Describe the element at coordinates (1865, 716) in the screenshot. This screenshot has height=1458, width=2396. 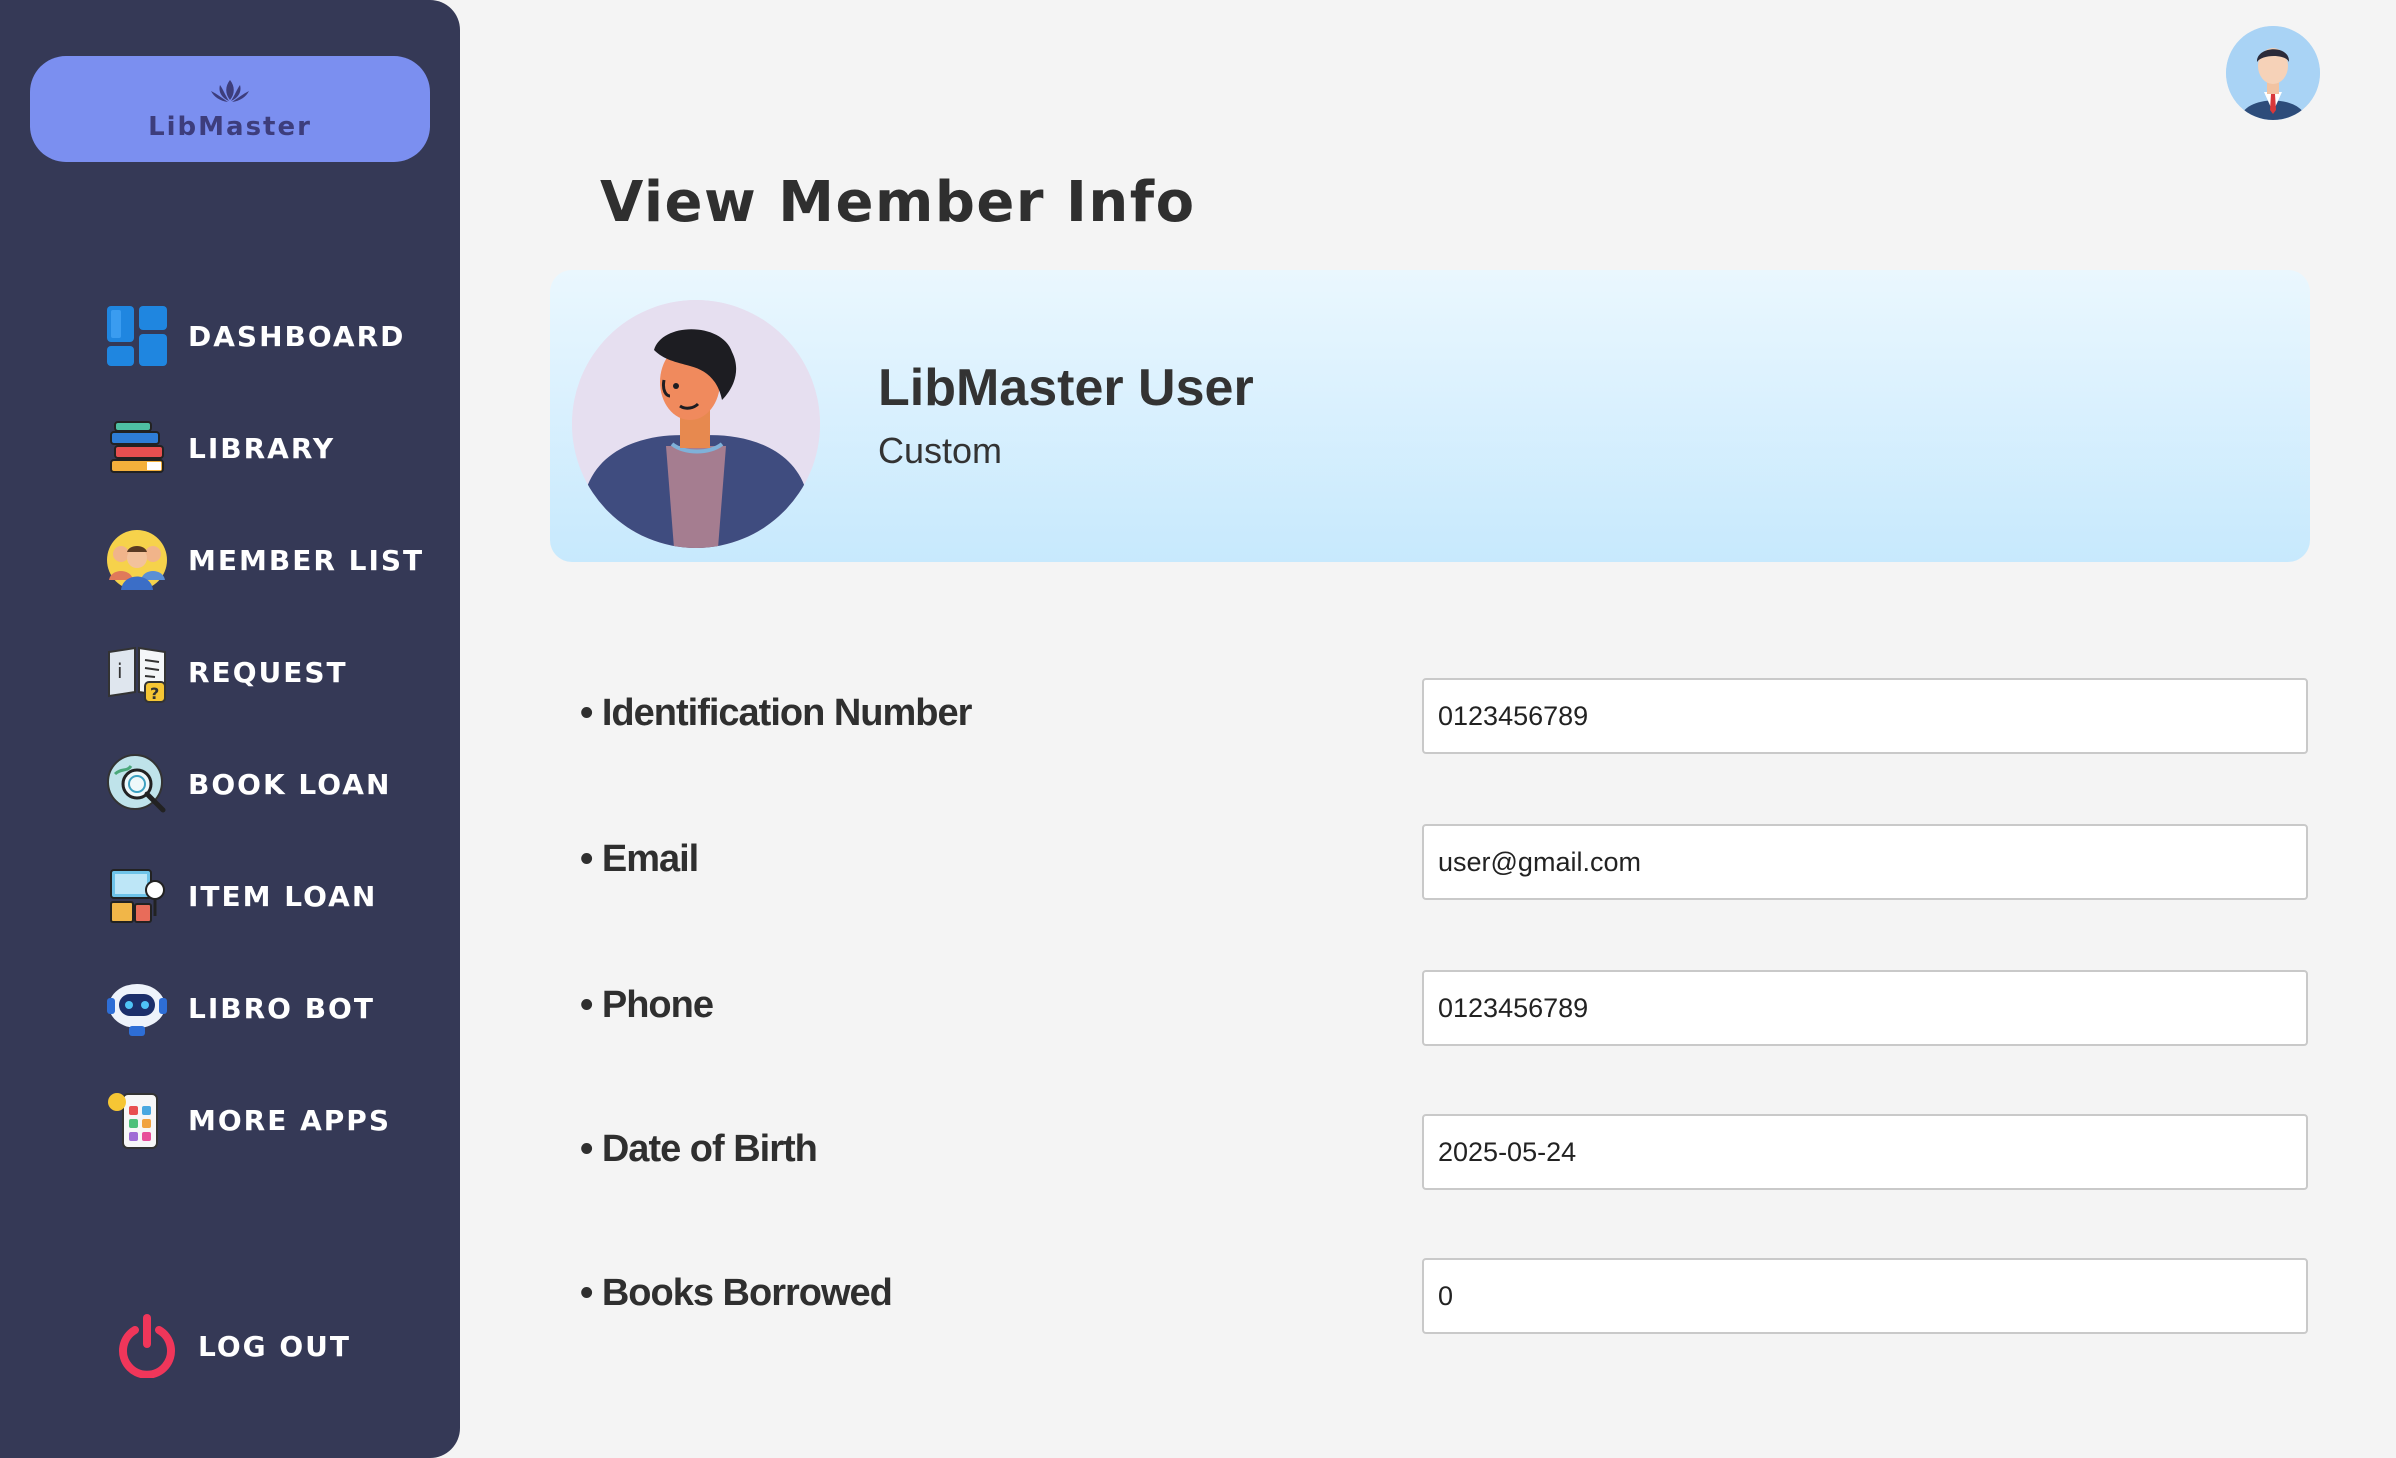
I see `id-number-field` at that location.